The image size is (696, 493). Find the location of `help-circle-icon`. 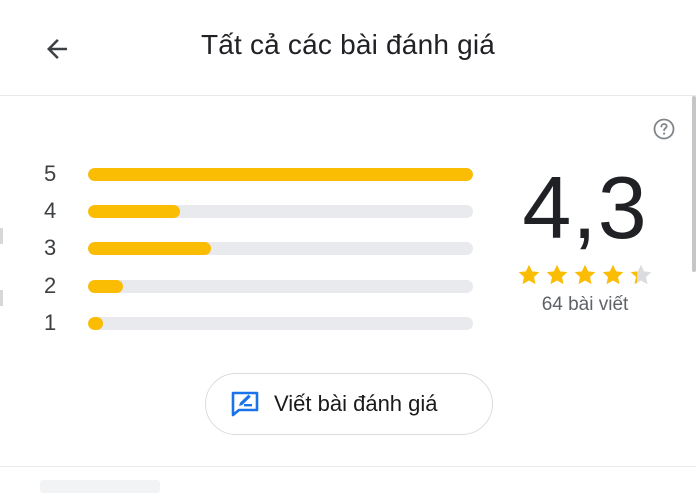

help-circle-icon is located at coordinates (664, 129).